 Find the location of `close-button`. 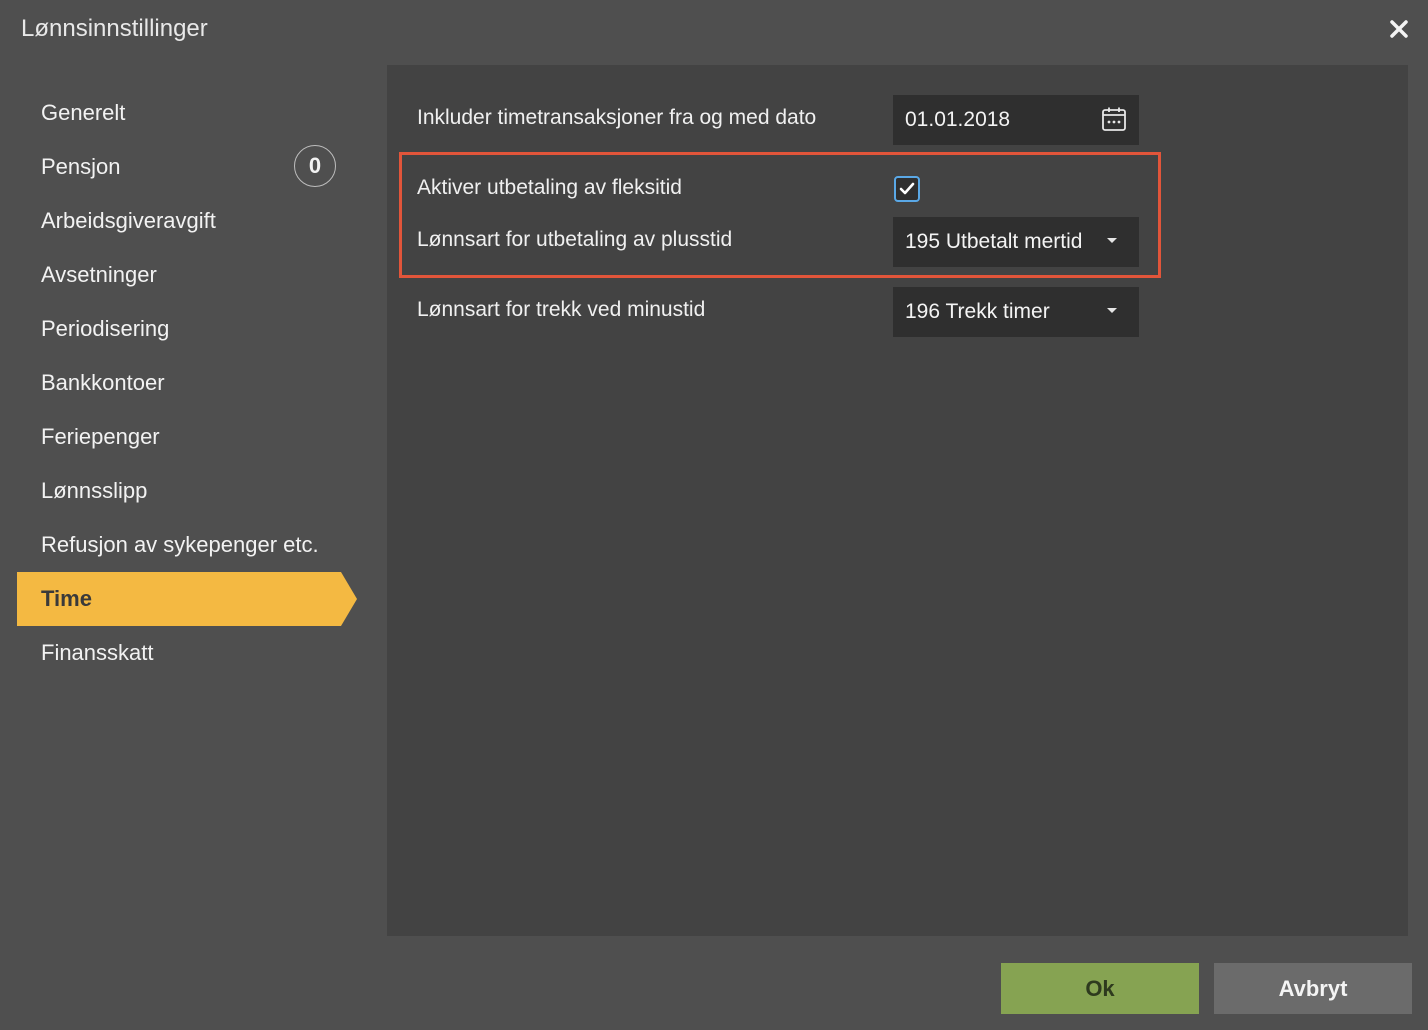

close-button is located at coordinates (1399, 29).